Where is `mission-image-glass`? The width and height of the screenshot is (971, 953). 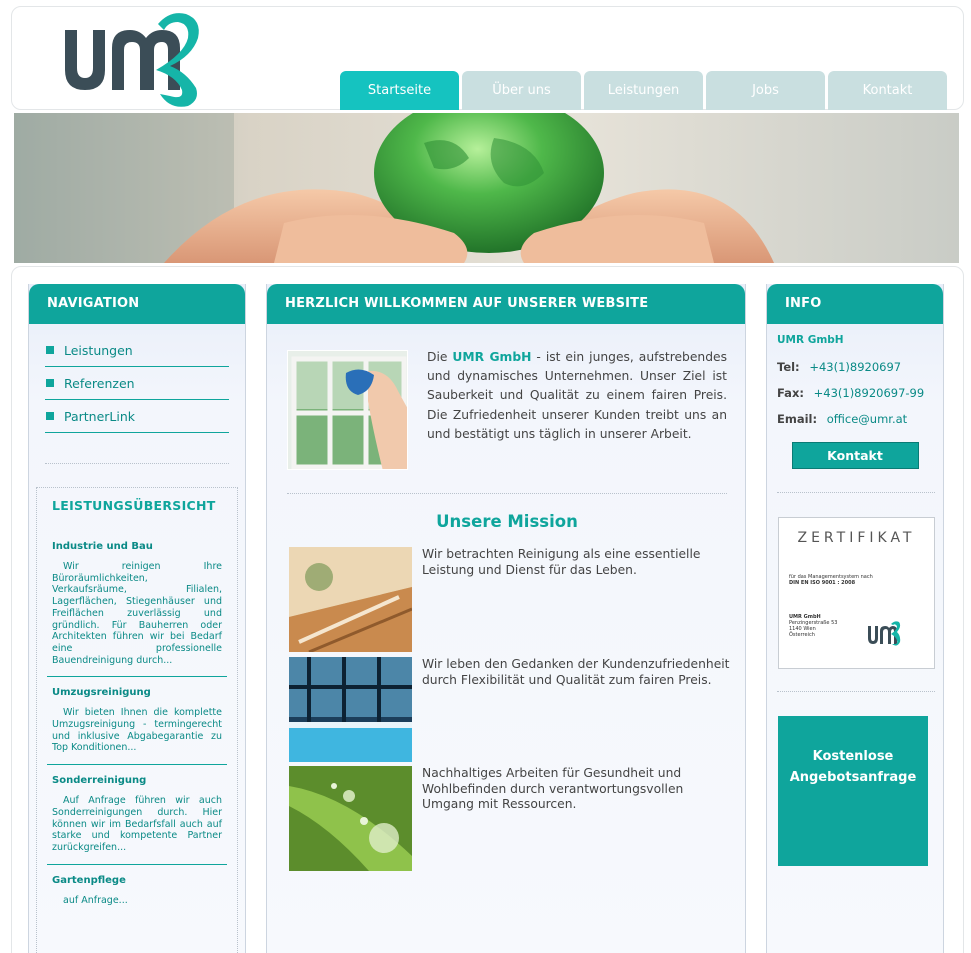
mission-image-glass is located at coordinates (350, 709).